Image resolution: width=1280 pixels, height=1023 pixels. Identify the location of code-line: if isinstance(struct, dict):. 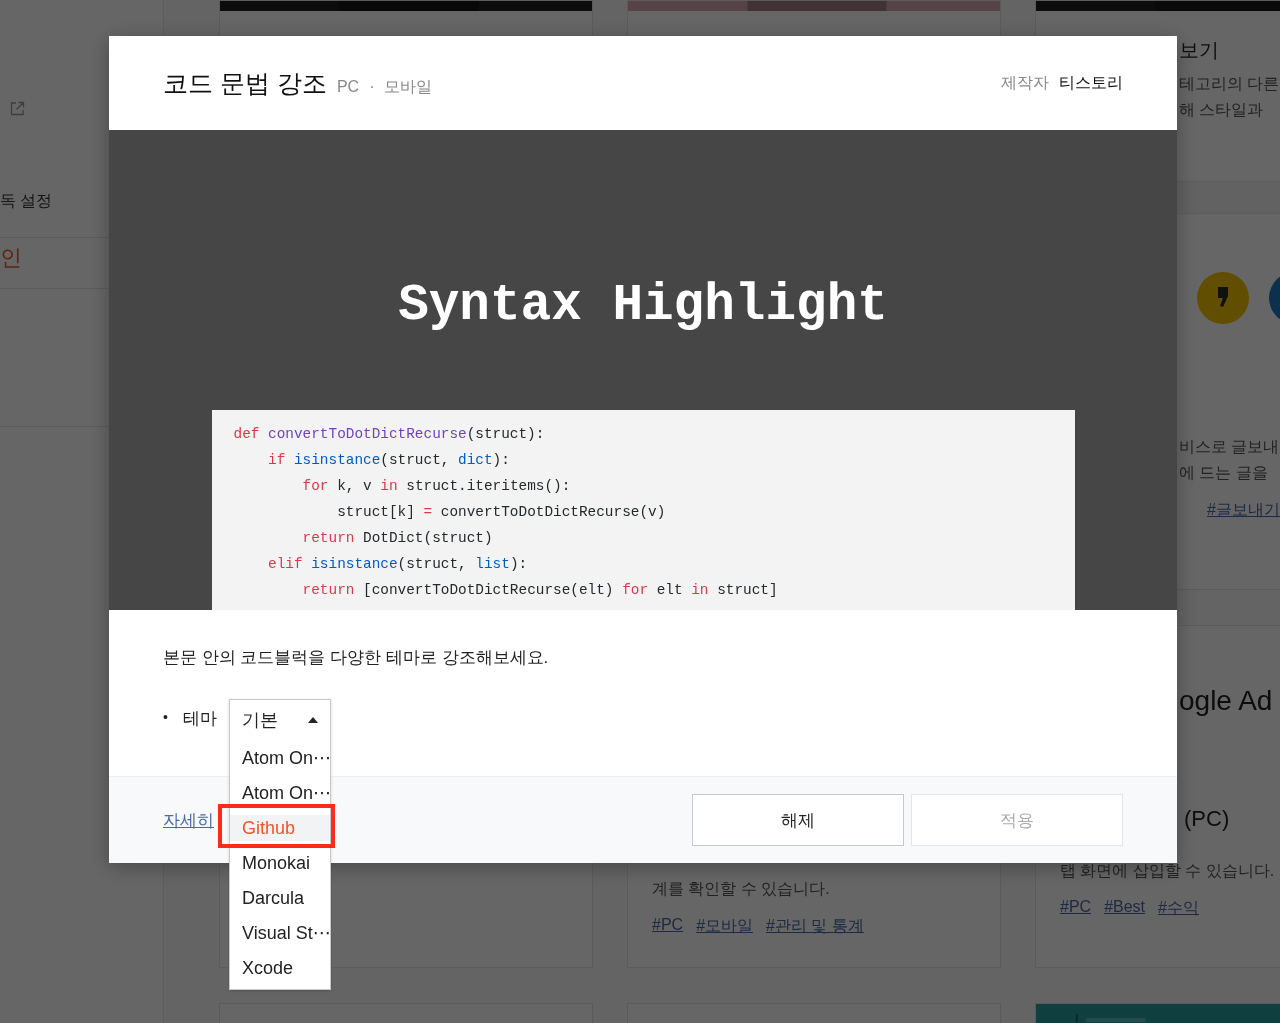
(389, 460).